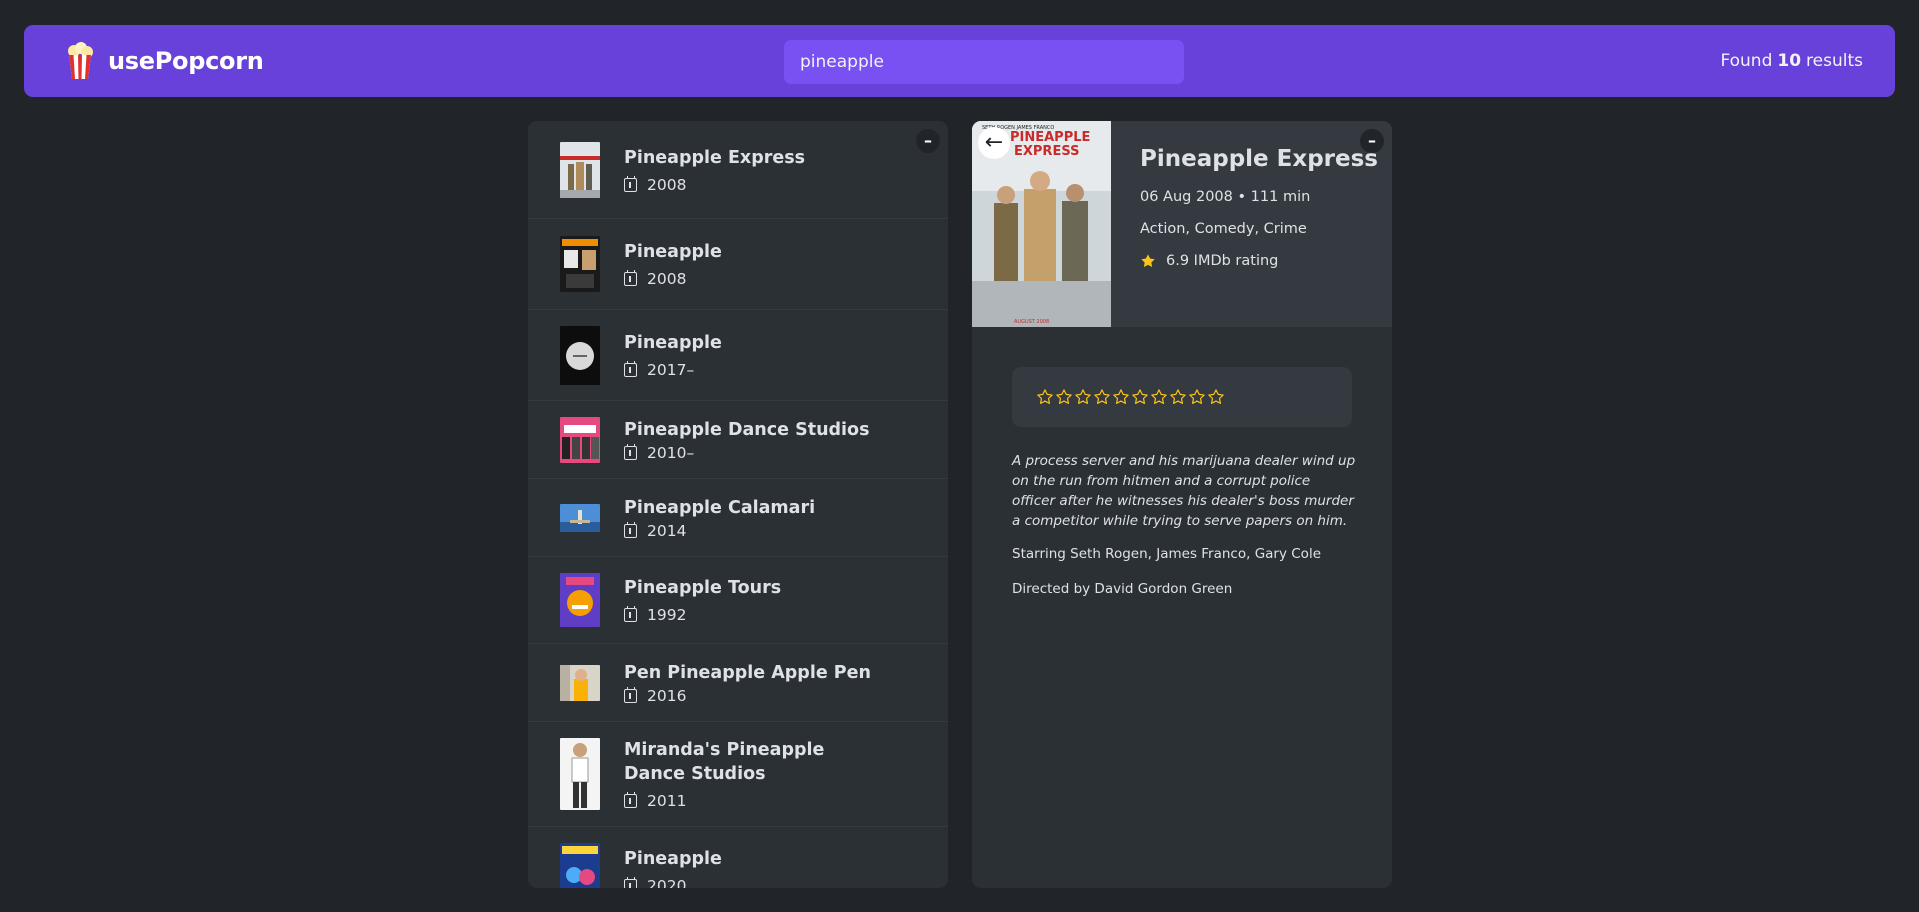 The width and height of the screenshot is (1919, 912). What do you see at coordinates (738, 600) in the screenshot?
I see `list-item: Pineapple Tours 1992` at bounding box center [738, 600].